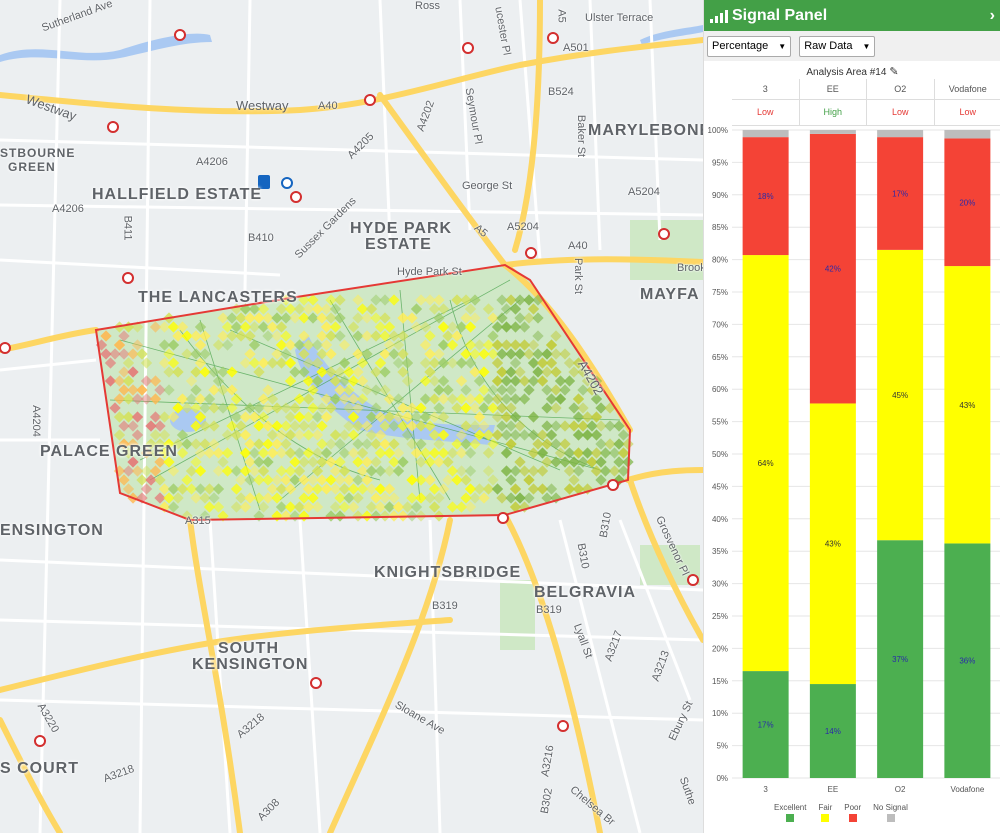  I want to click on operator-name: 3, so click(765, 89).